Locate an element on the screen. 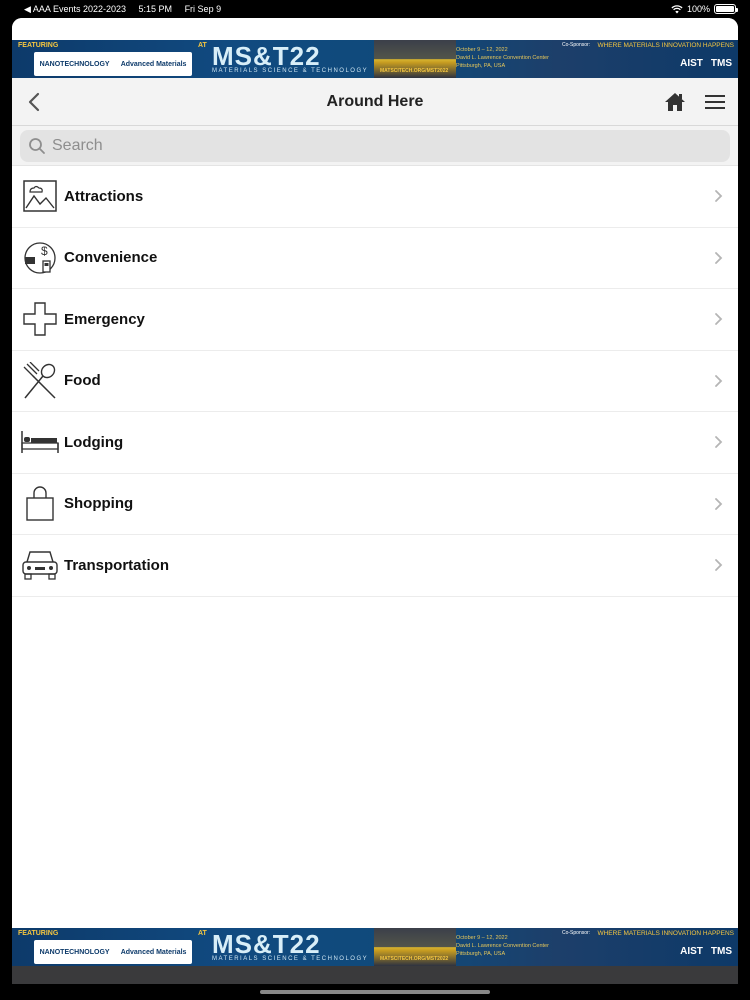 This screenshot has height=1000, width=750. status-time: 5:15 PM is located at coordinates (155, 8).